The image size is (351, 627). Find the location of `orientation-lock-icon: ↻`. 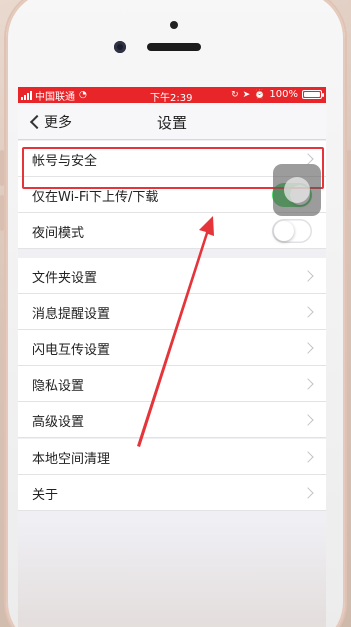

orientation-lock-icon: ↻ is located at coordinates (235, 94).